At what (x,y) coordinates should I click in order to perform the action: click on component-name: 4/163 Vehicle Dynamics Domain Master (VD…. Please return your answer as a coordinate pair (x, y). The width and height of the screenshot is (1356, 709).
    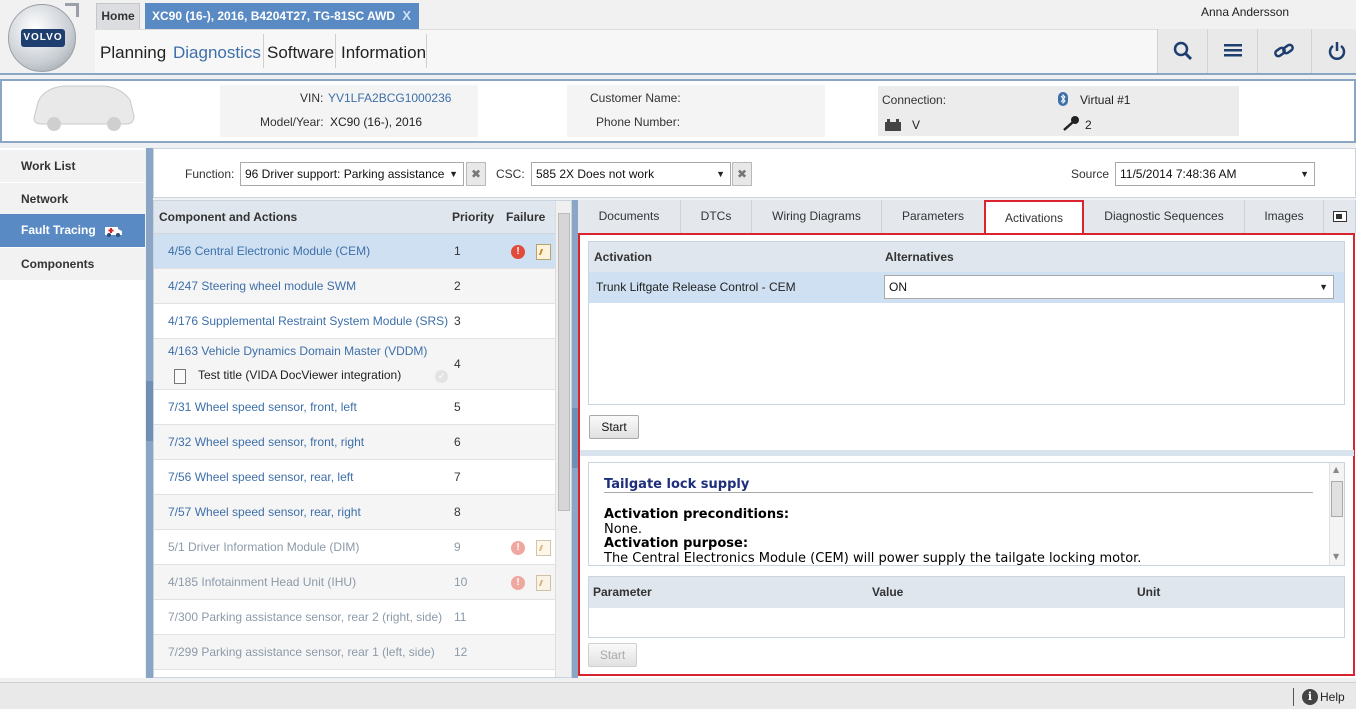
    Looking at the image, I should click on (297, 351).